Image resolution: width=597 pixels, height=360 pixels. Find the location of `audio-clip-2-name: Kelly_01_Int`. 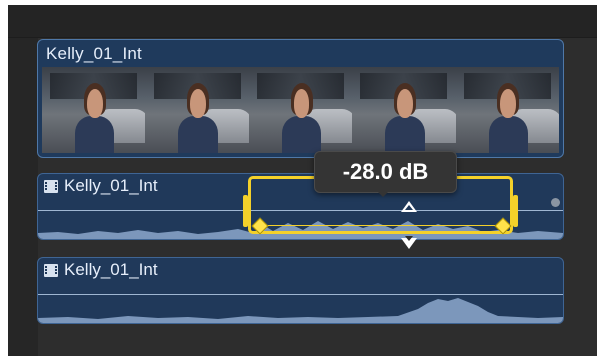

audio-clip-2-name: Kelly_01_Int is located at coordinates (111, 269).